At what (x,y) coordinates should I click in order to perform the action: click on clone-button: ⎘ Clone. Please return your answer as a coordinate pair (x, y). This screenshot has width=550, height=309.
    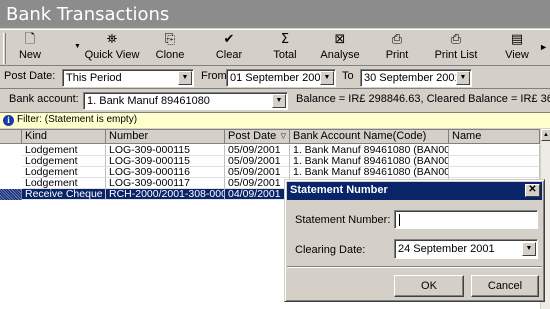
    Looking at the image, I should click on (170, 48).